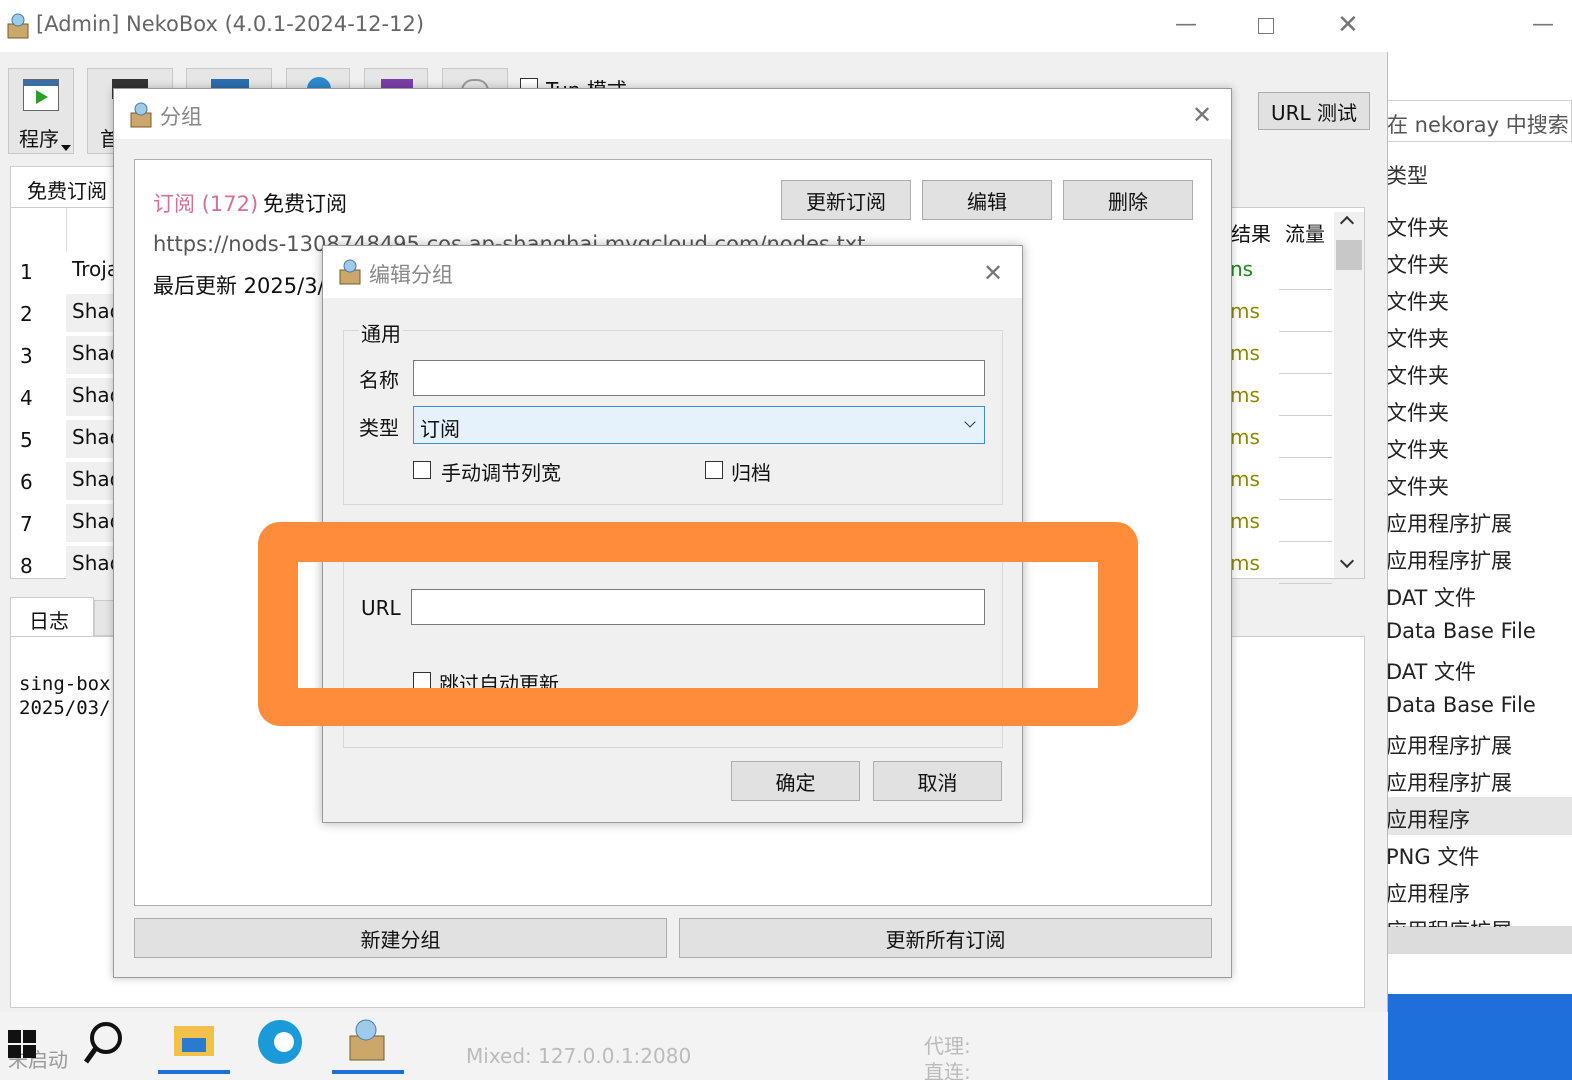  What do you see at coordinates (26, 566) in the screenshot?
I see `table-row-number: 8` at bounding box center [26, 566].